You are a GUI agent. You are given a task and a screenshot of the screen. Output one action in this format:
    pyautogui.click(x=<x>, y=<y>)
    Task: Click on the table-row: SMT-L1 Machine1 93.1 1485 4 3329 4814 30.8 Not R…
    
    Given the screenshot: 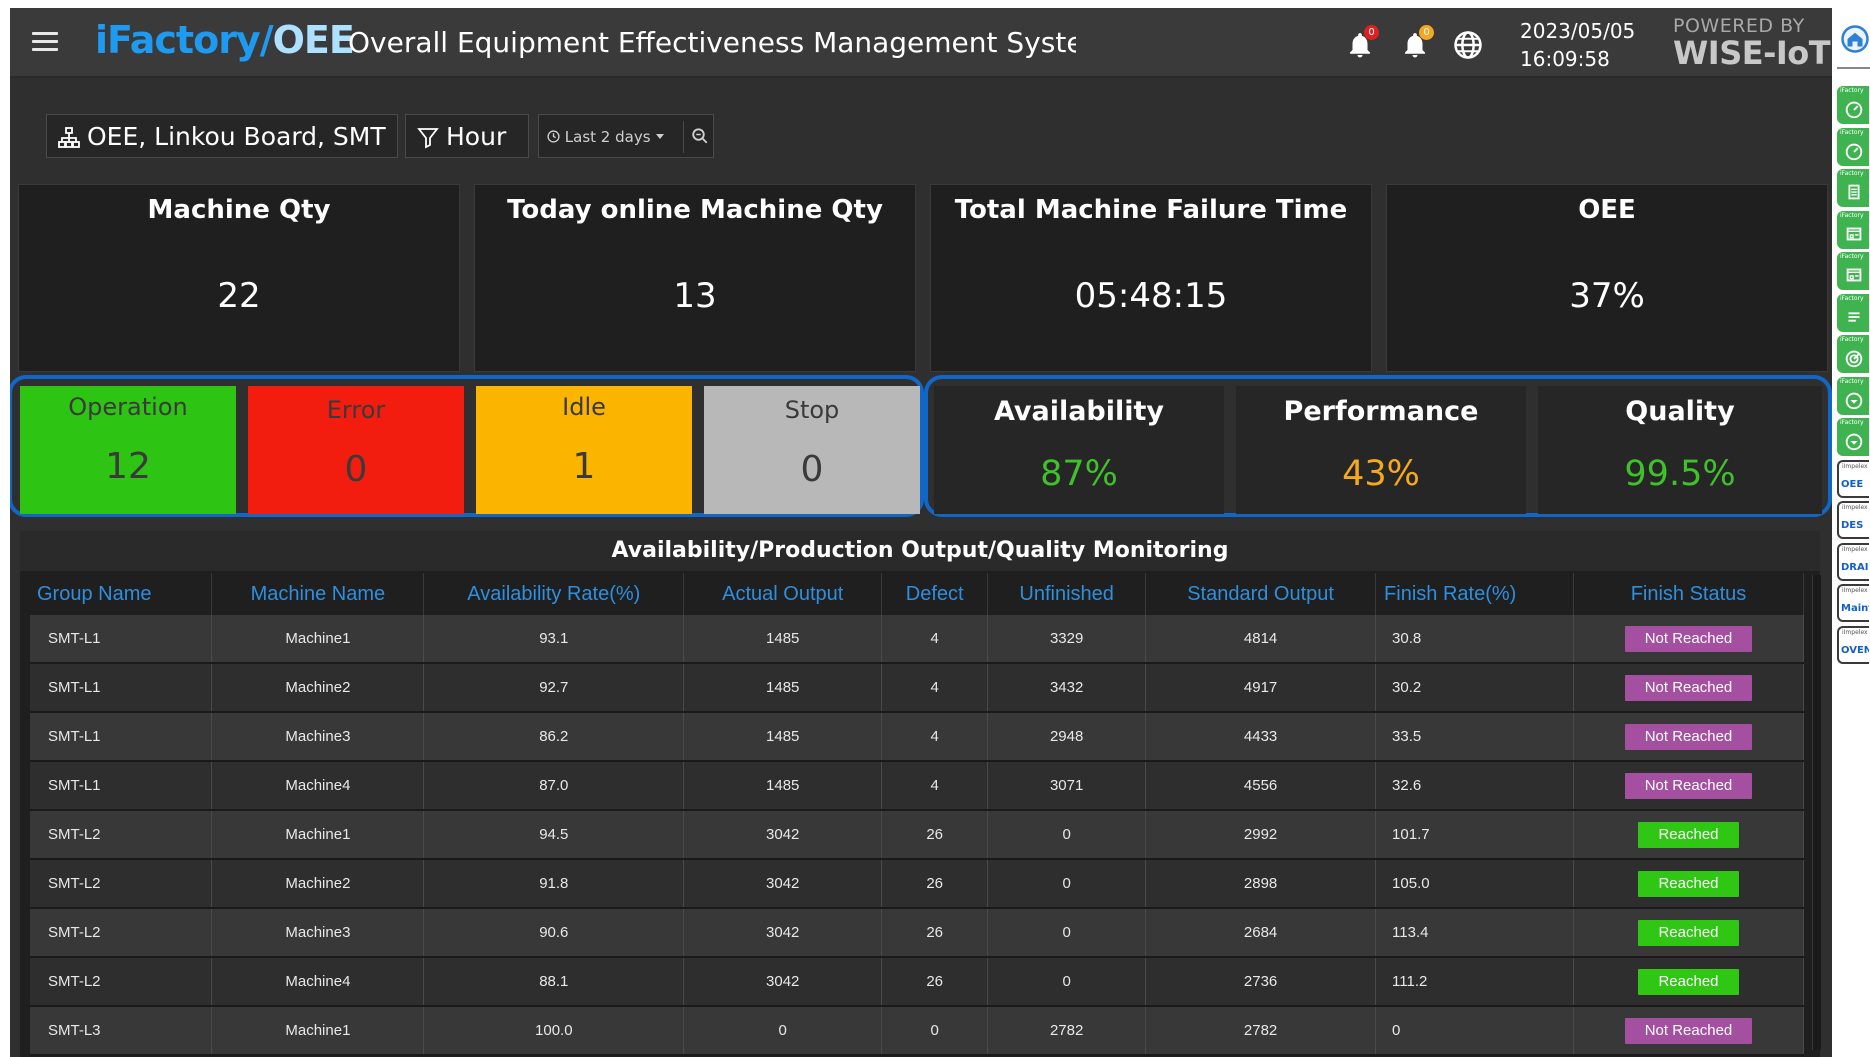 What is the action you would take?
    pyautogui.click(x=917, y=639)
    